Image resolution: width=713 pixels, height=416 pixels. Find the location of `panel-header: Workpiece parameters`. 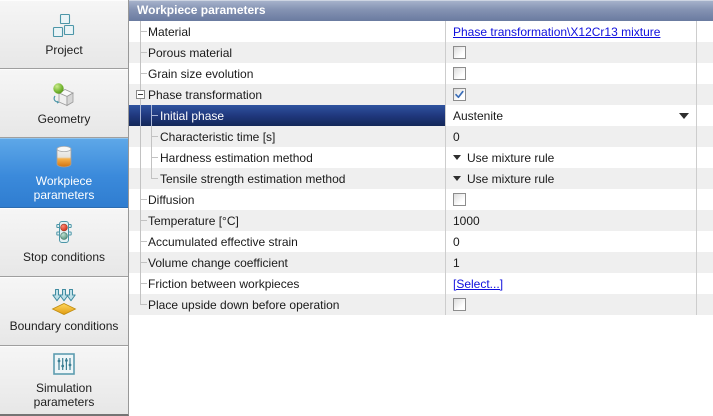

panel-header: Workpiece parameters is located at coordinates (421, 10).